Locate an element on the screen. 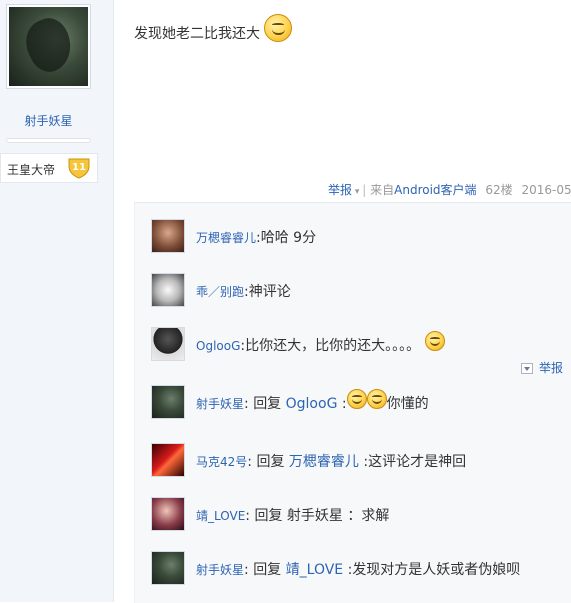 The image size is (571, 603). reply-username: 万楒睿睿儿 is located at coordinates (226, 238).